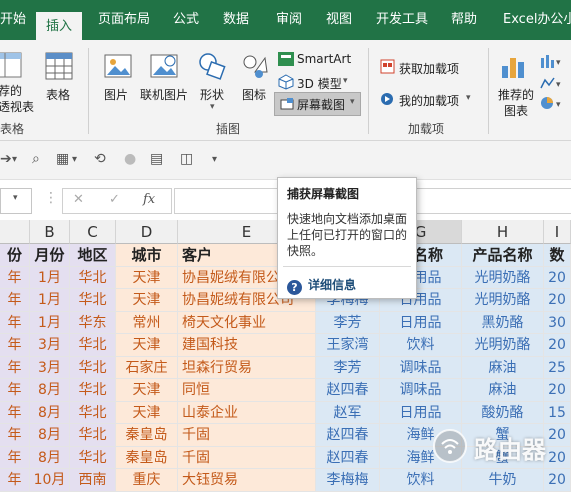 This screenshot has width=571, height=492. I want to click on month-cell: 10月, so click(50, 480).